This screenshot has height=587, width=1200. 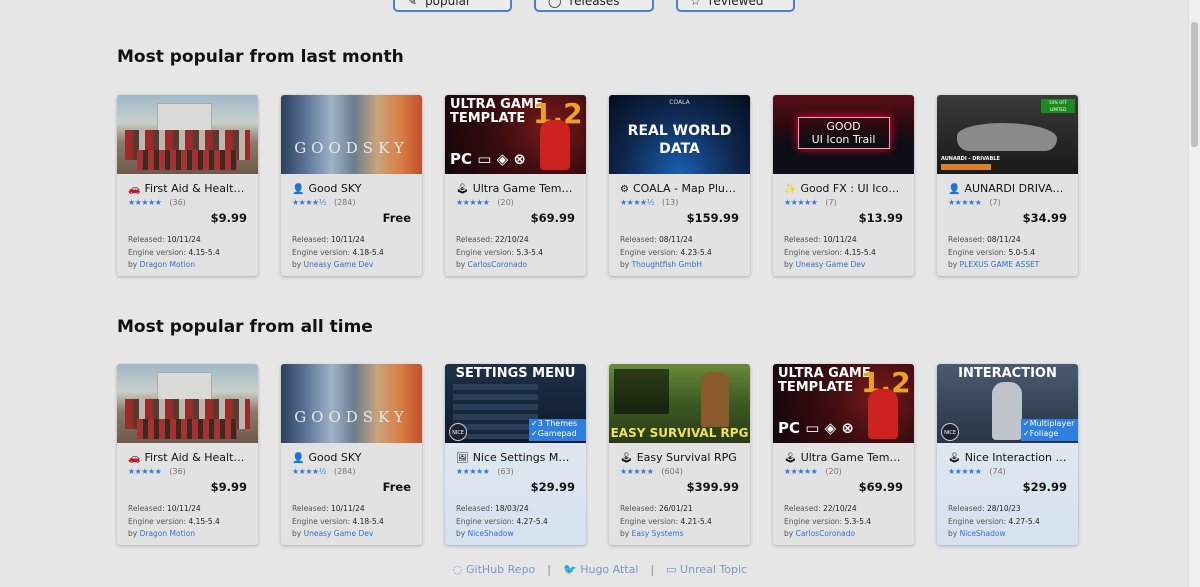 I want to click on section-title-last-month: Most popular from last month, so click(x=260, y=57).